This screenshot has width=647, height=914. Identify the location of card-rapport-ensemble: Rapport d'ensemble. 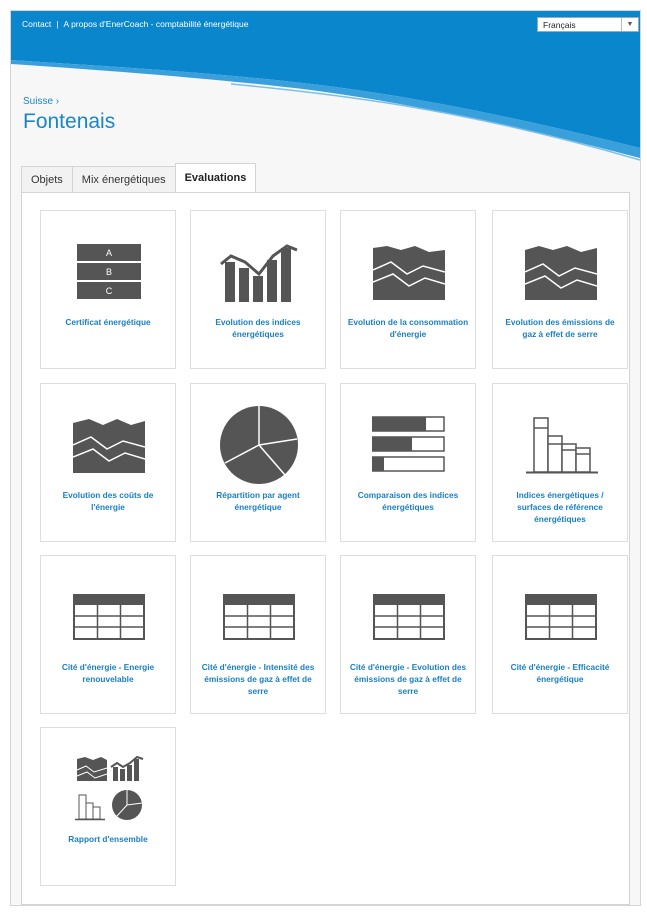
(108, 806).